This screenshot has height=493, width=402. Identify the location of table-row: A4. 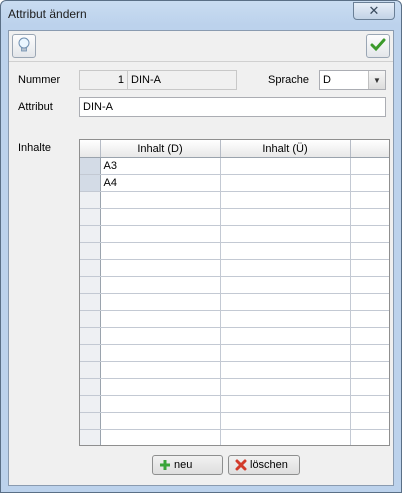
(234, 183).